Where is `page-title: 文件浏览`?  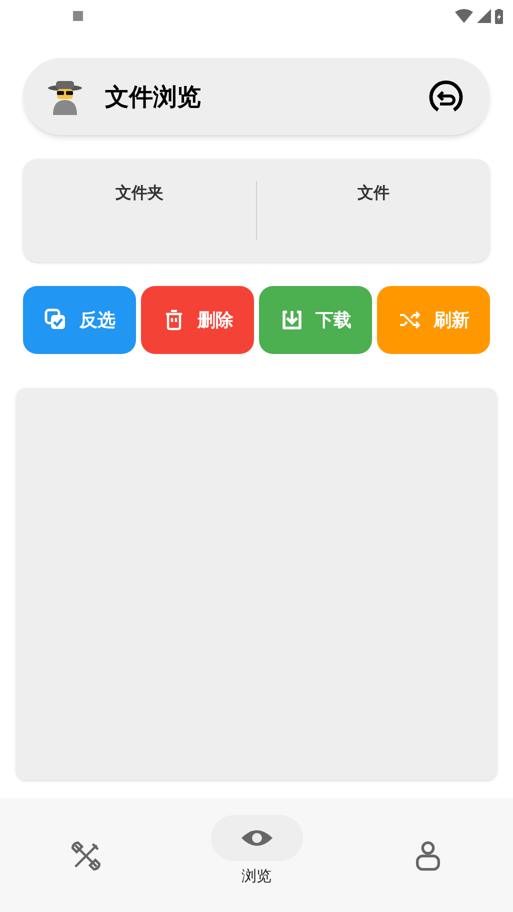 page-title: 文件浏览 is located at coordinates (153, 97).